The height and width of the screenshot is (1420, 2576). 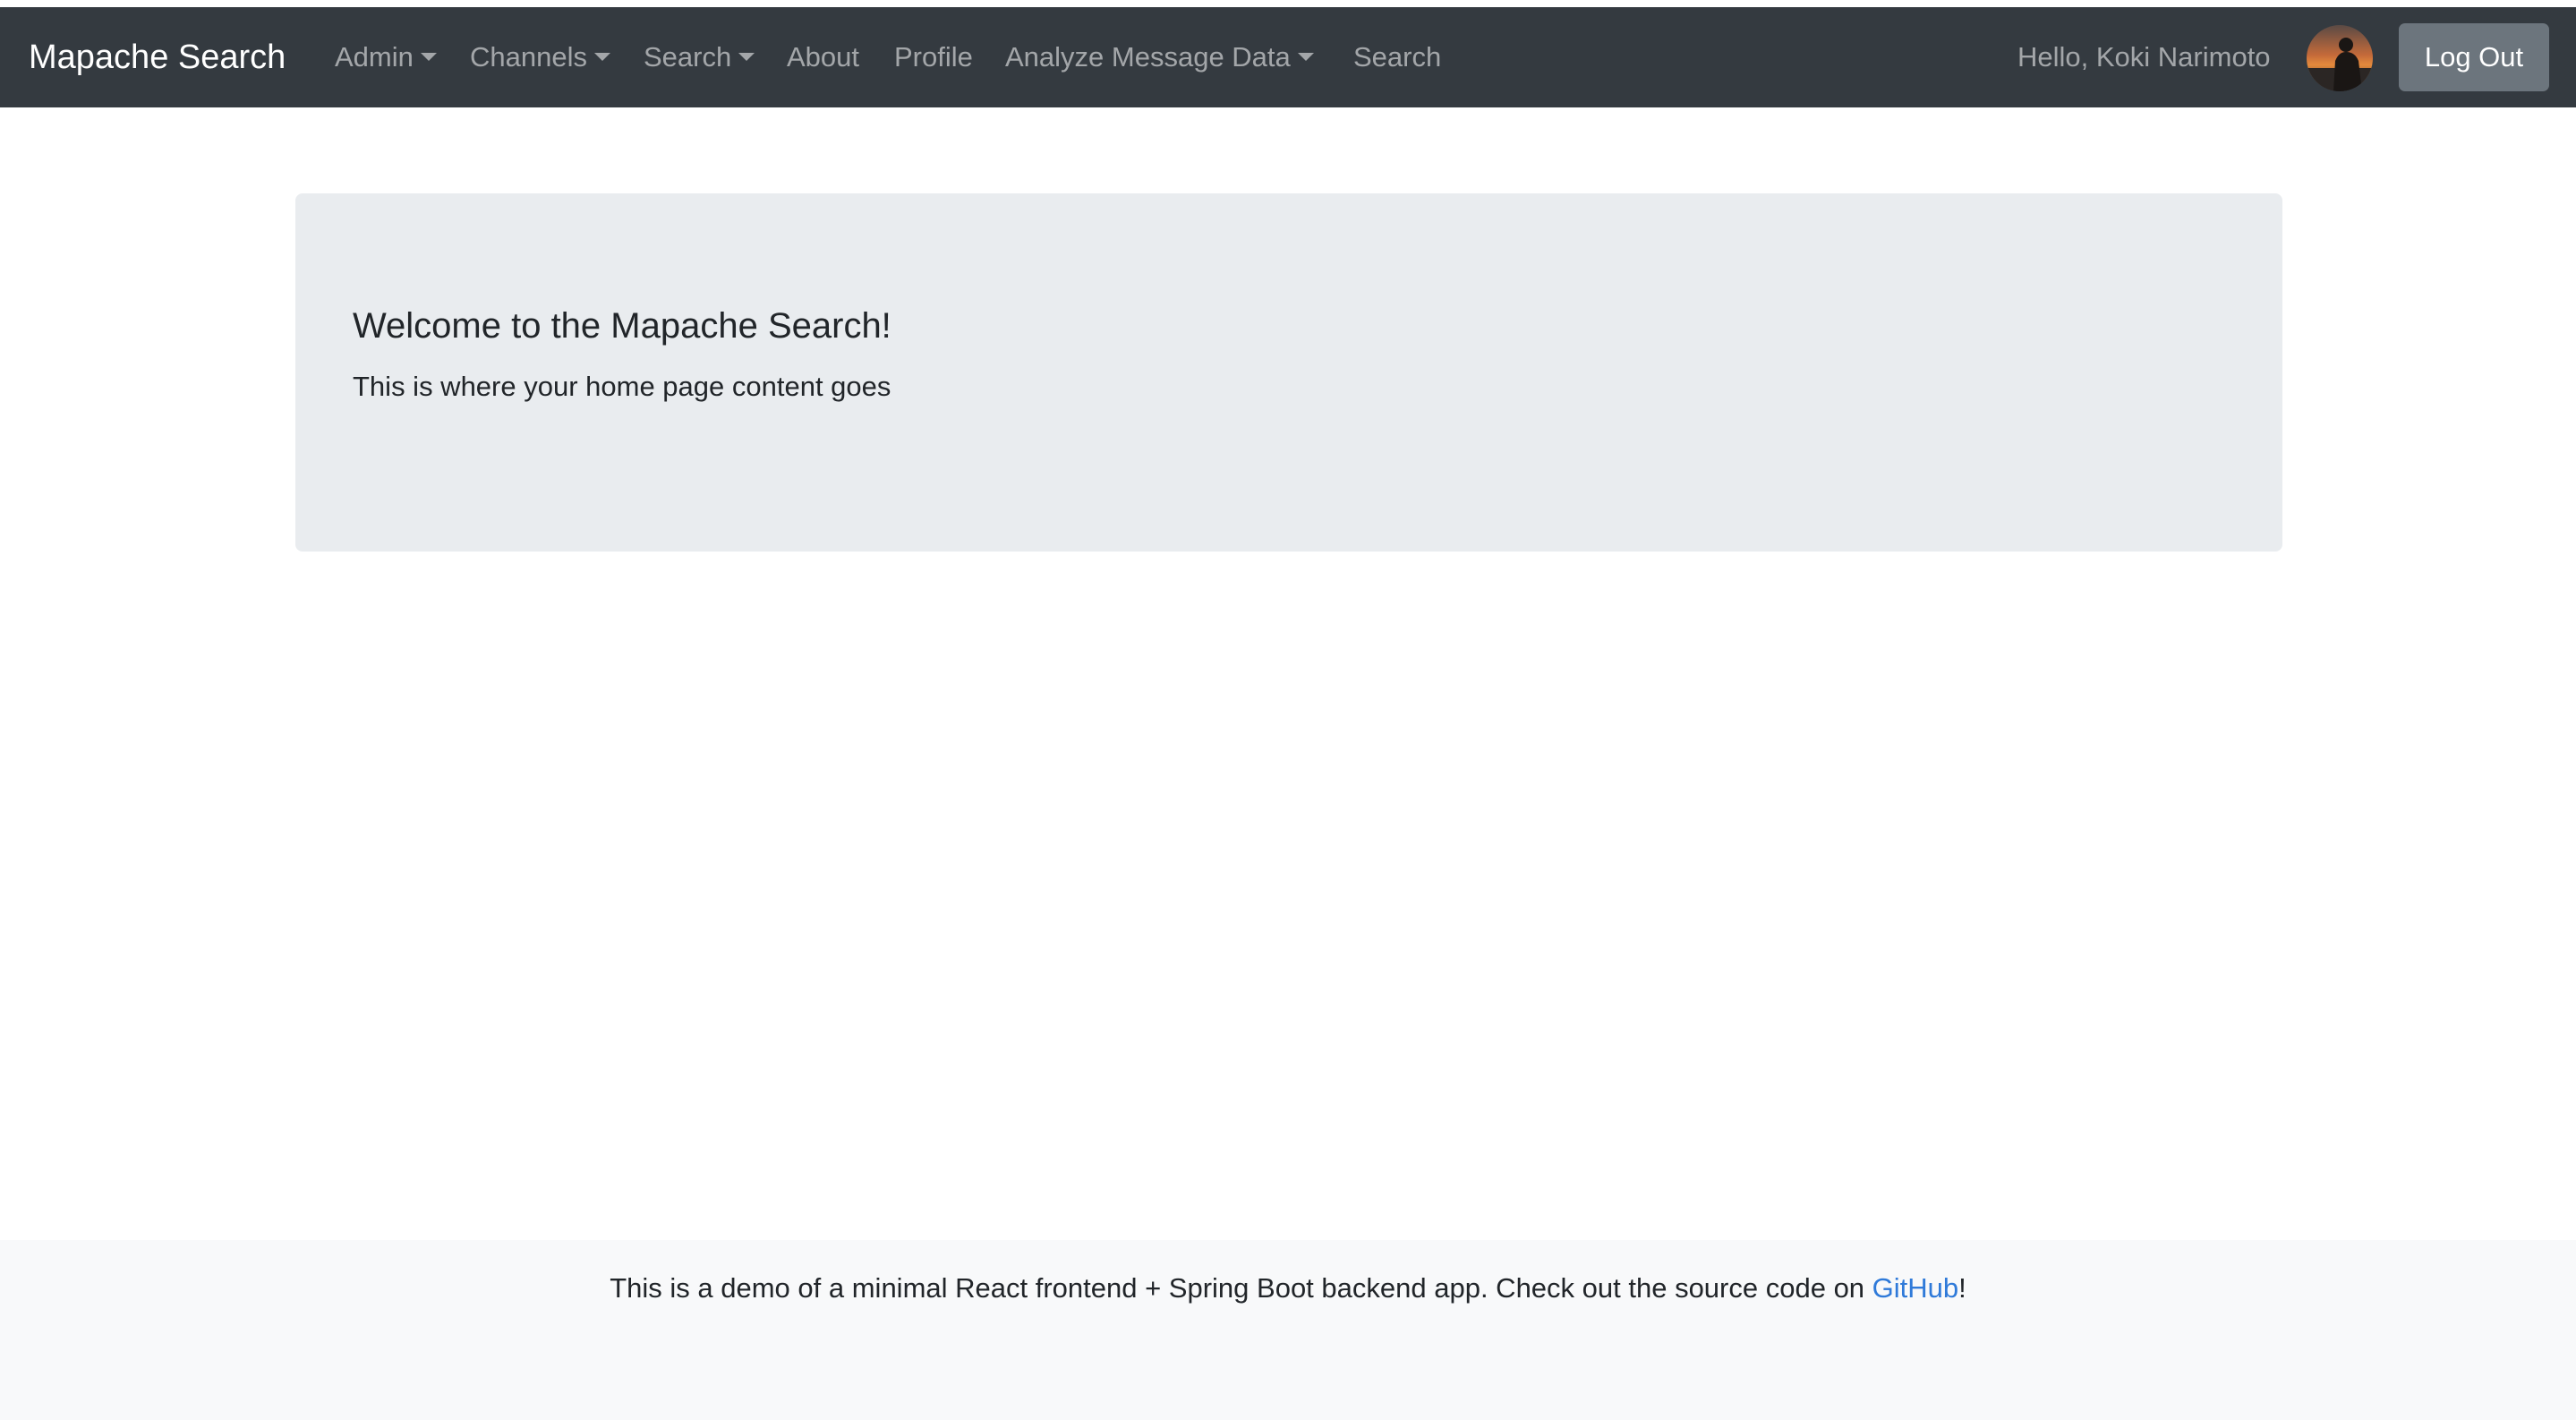 I want to click on nav-search-label: Search, so click(x=688, y=57).